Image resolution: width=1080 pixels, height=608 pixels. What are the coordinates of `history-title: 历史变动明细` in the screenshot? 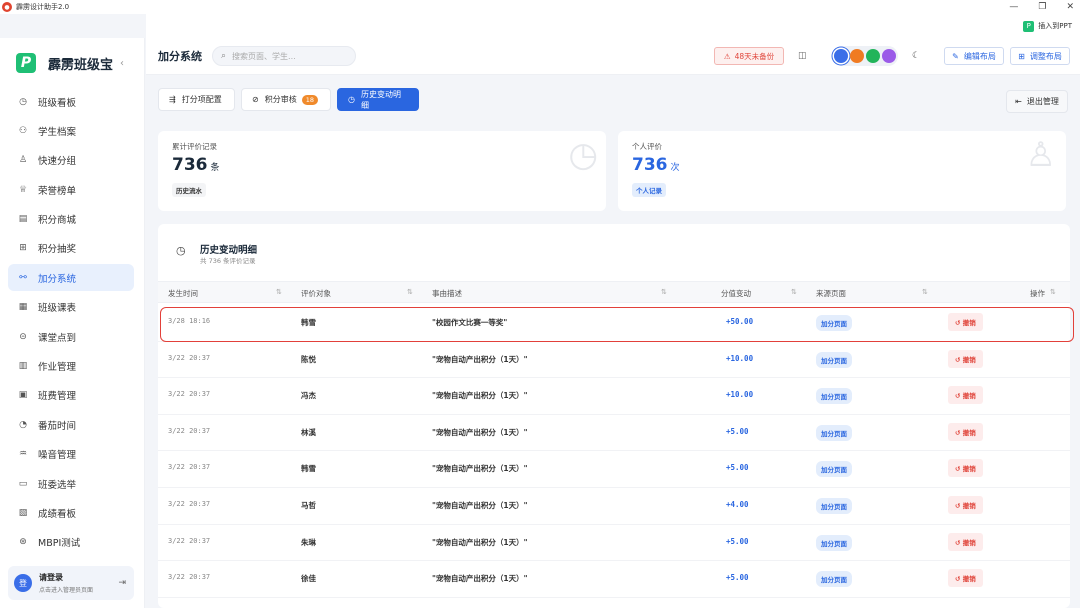 It's located at (229, 250).